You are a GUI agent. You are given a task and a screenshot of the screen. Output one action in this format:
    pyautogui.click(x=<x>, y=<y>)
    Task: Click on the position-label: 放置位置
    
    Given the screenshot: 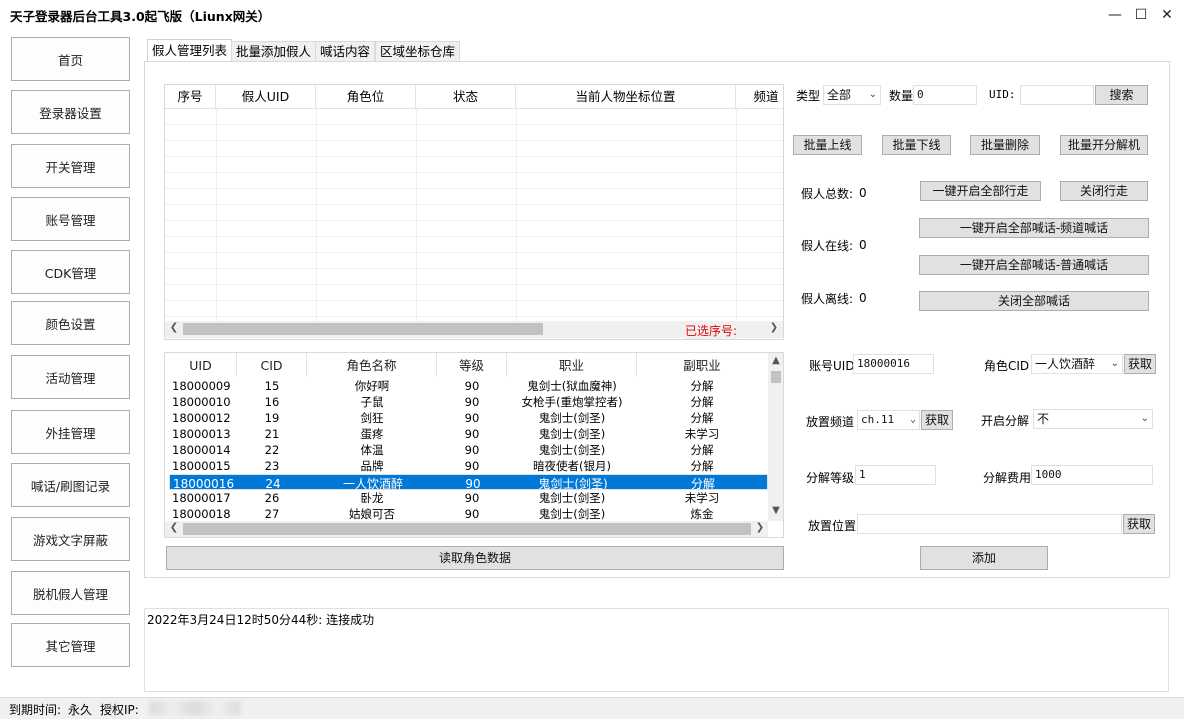 What is the action you would take?
    pyautogui.click(x=832, y=526)
    